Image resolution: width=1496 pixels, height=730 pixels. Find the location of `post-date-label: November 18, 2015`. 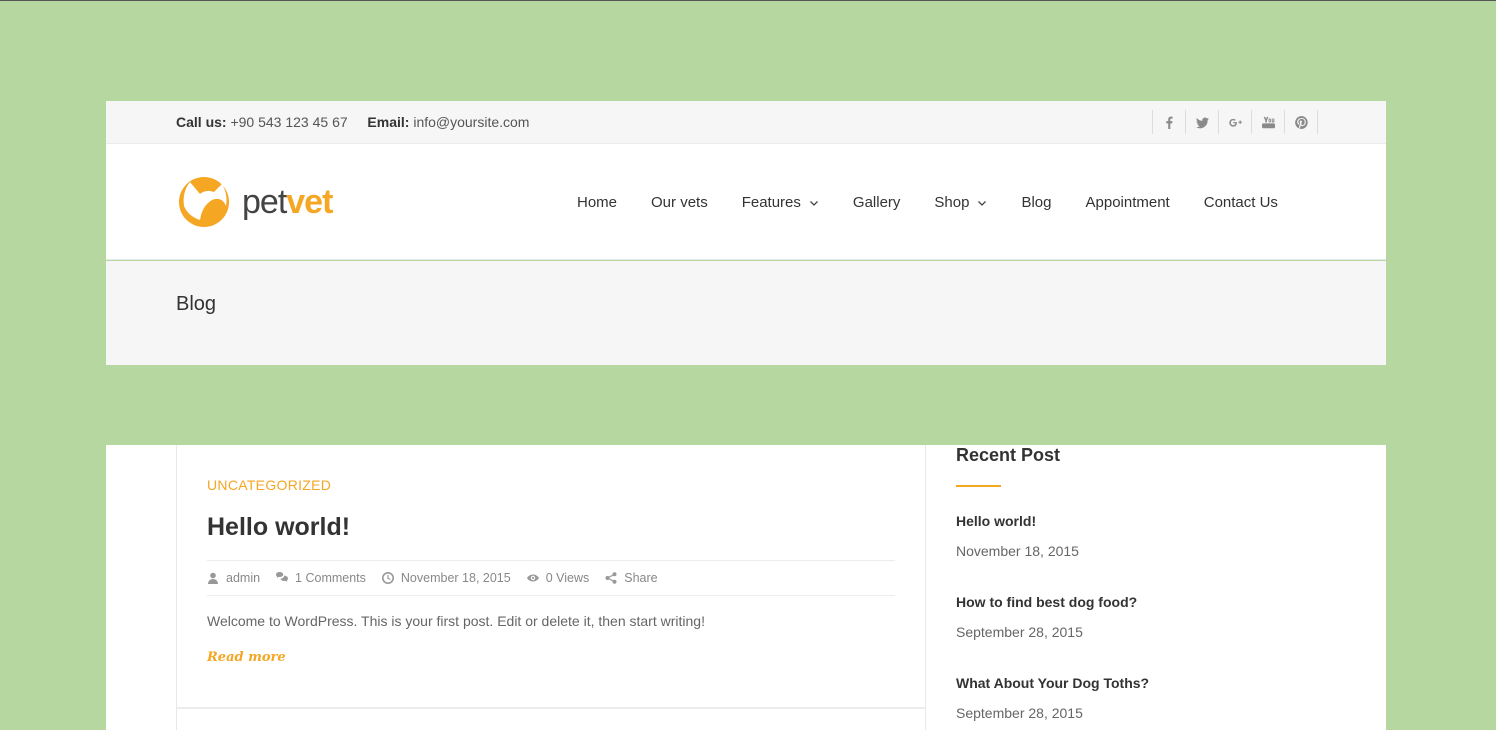

post-date-label: November 18, 2015 is located at coordinates (455, 578).